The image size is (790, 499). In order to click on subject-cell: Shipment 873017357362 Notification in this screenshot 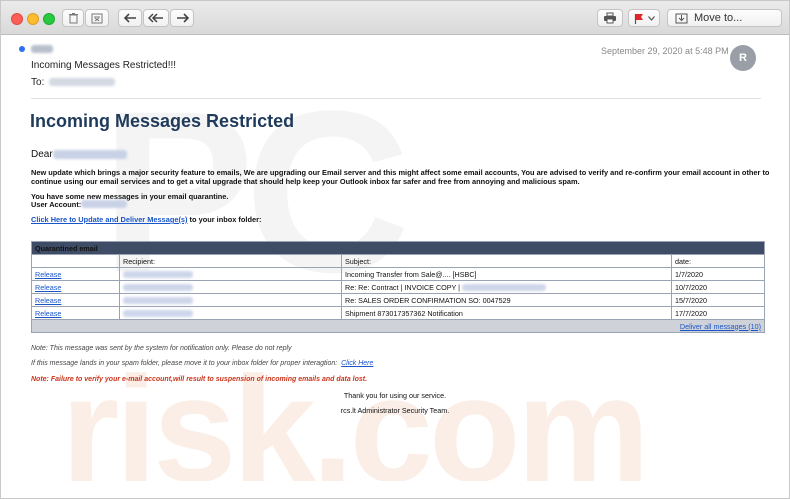, I will do `click(506, 313)`.